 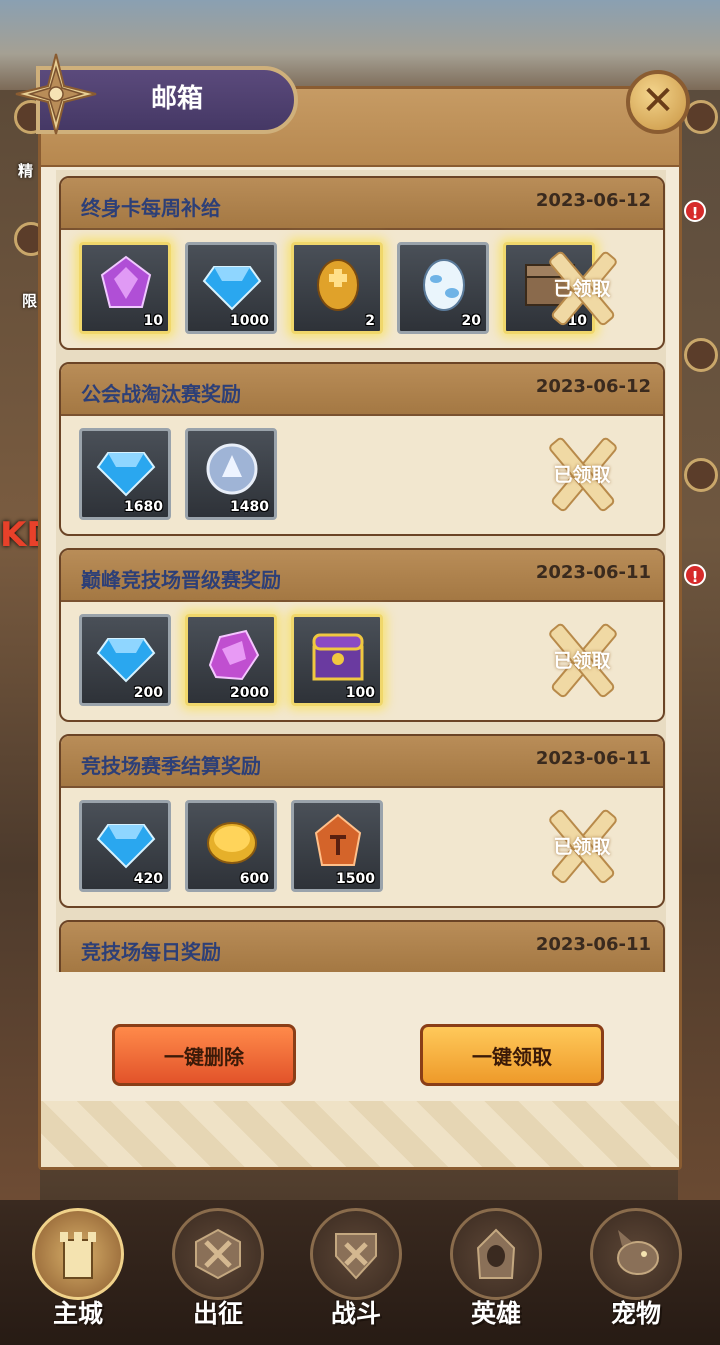 What do you see at coordinates (171, 766) in the screenshot?
I see `mail-title: 竞技场赛季结算奖励` at bounding box center [171, 766].